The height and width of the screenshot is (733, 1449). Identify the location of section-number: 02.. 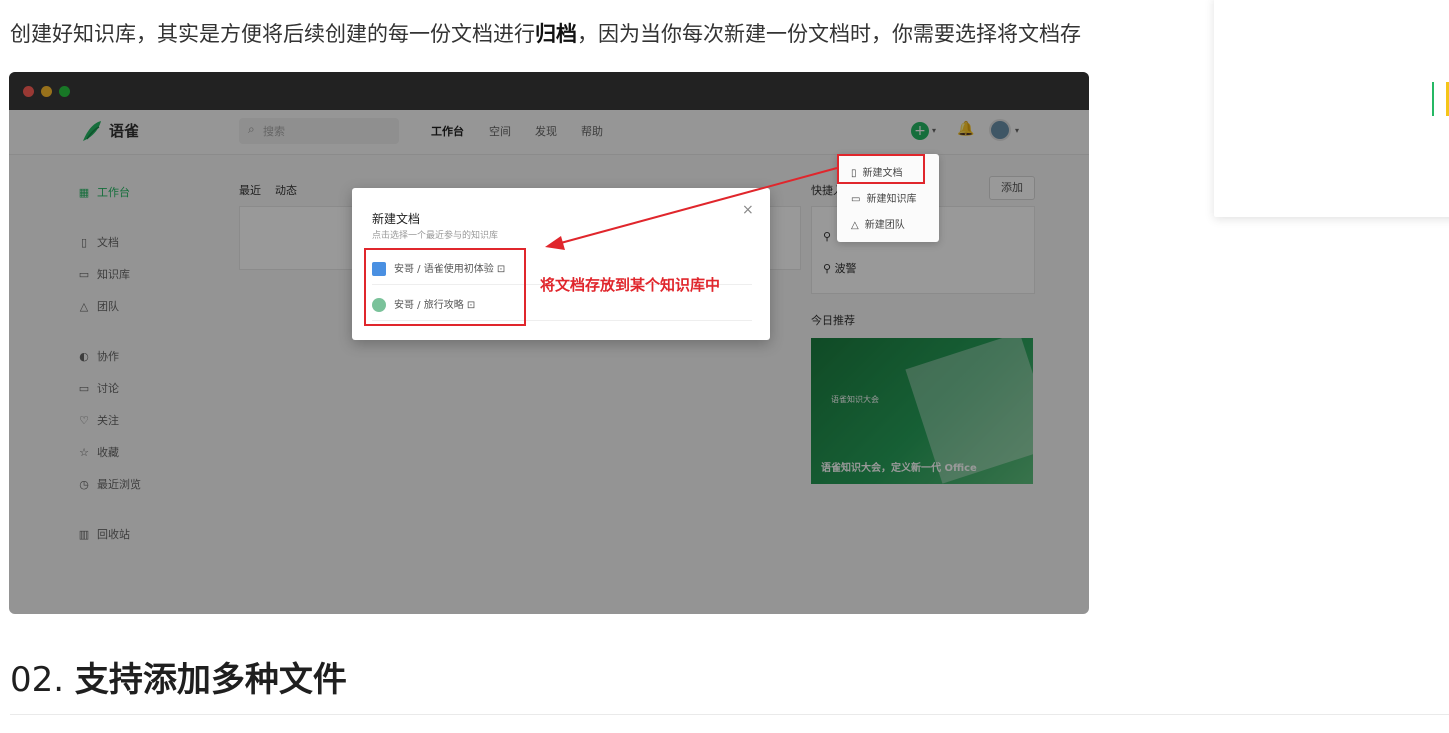
(37, 680).